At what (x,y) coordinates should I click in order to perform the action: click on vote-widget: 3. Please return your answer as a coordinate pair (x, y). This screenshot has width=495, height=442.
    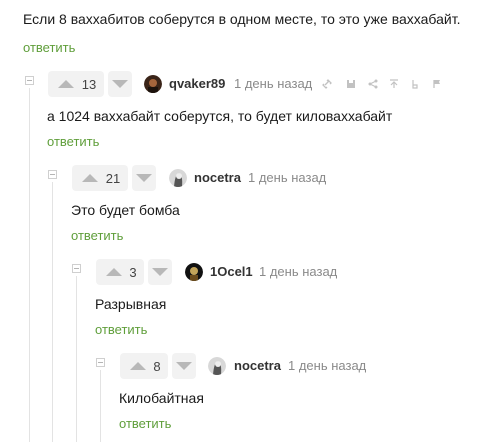
    Looking at the image, I should click on (120, 272).